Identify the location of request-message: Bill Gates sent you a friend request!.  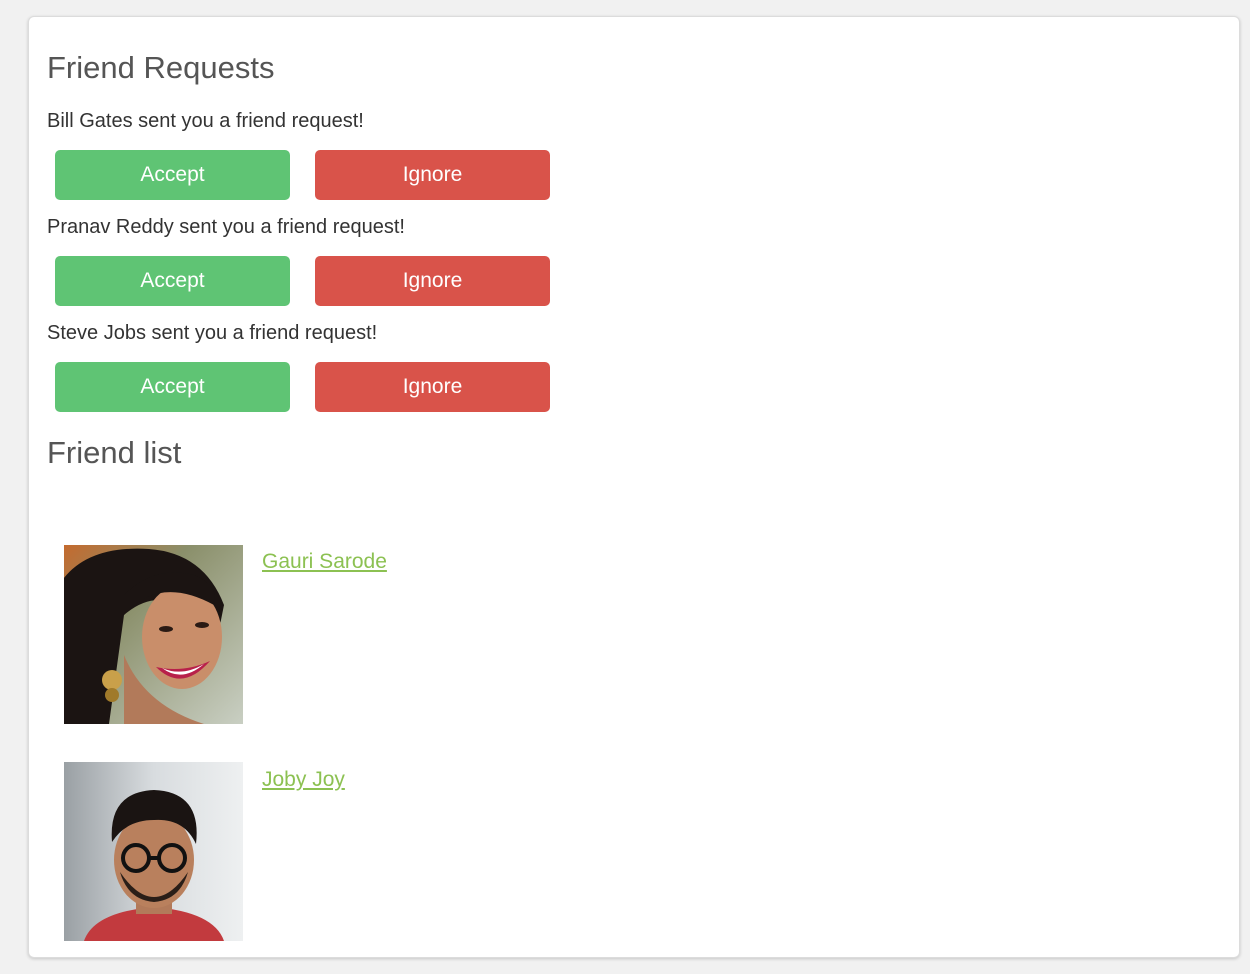
(205, 121).